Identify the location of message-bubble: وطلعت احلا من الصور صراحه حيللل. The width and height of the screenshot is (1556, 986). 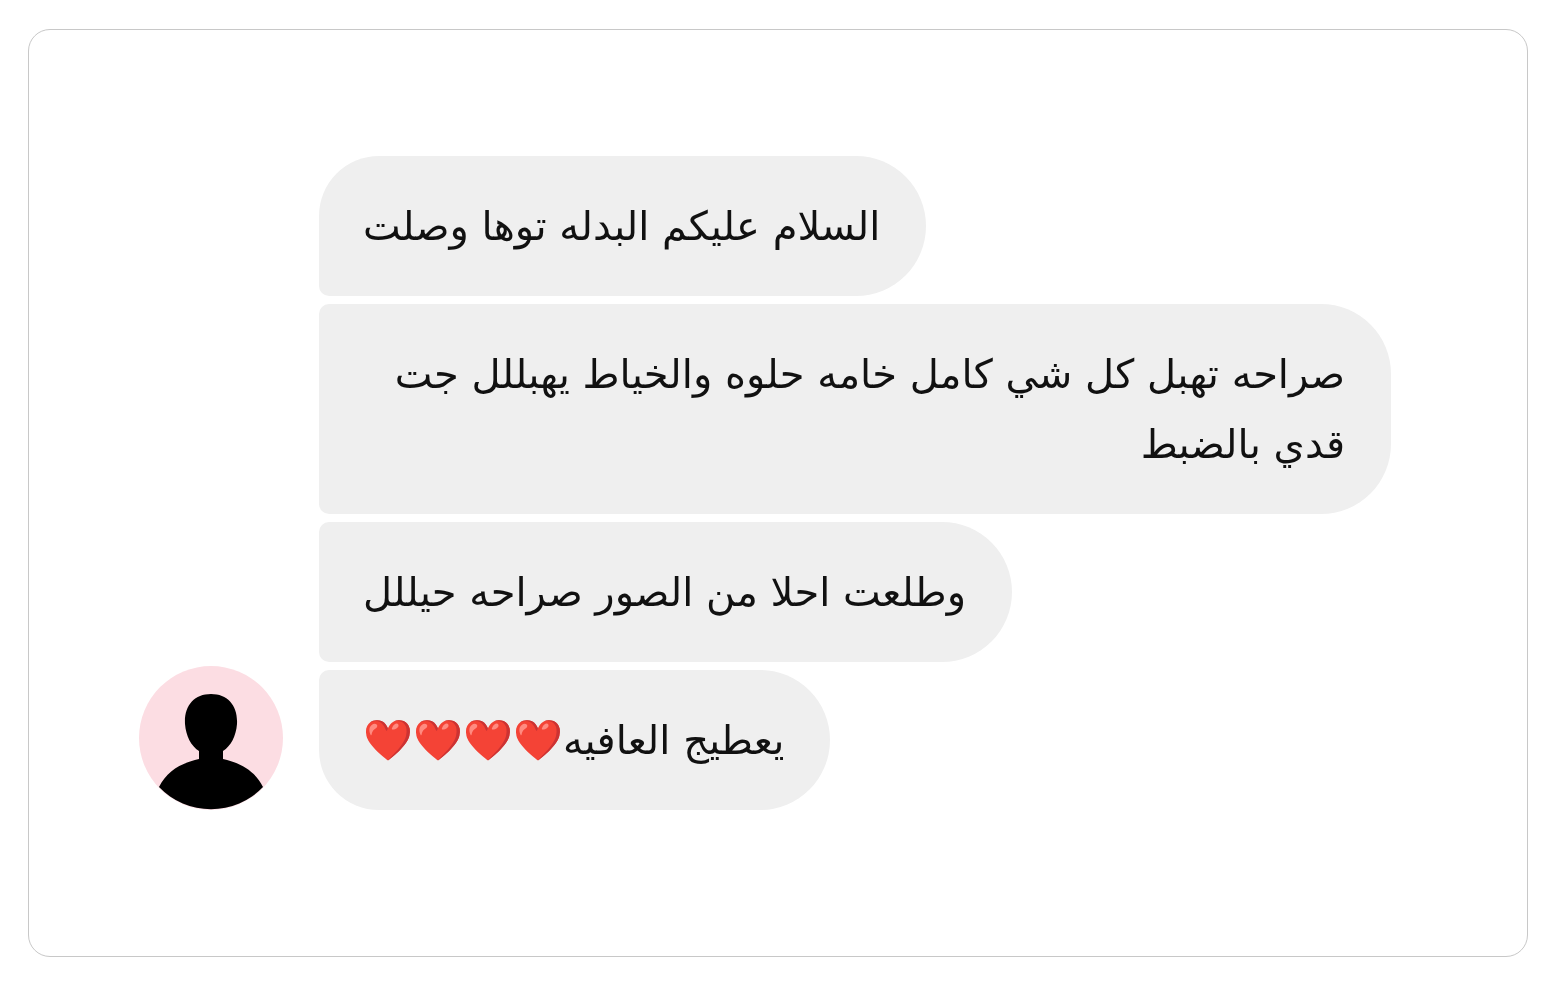
(665, 592).